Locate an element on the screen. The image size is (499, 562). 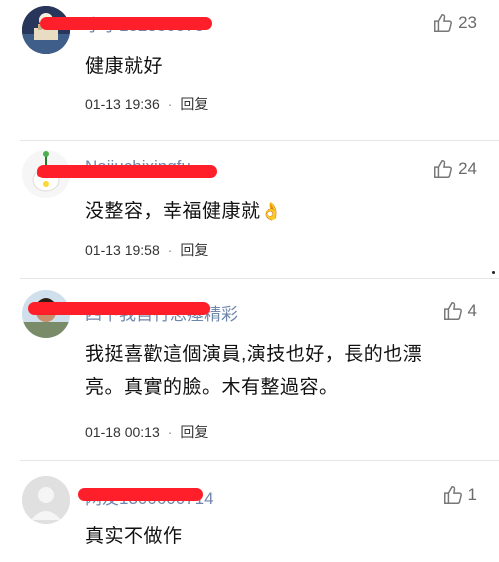
default-avatar-icon is located at coordinates (46, 500).